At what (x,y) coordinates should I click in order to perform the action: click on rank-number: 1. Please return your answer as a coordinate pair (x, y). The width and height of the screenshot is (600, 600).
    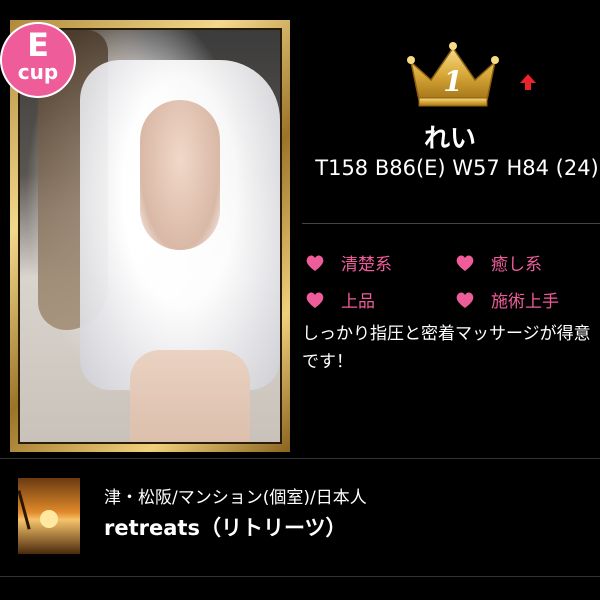
    Looking at the image, I should click on (453, 81).